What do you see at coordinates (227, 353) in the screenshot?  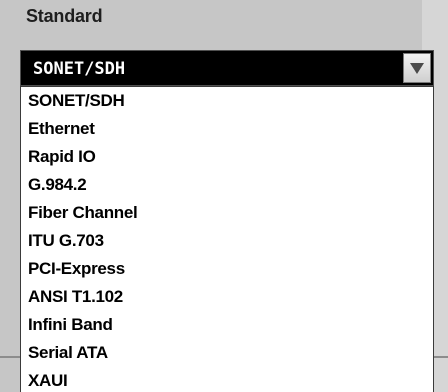 I see `dropdown-option-serial-ata: Serial ATA` at bounding box center [227, 353].